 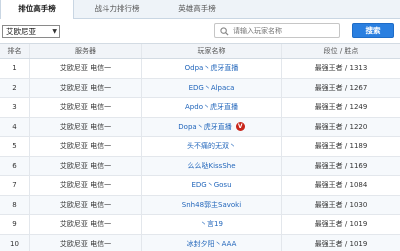 I want to click on table-row: 7 艾欧尼亚 电信一 EDG丶Gosu 最强王者 / 1084, so click(x=200, y=186).